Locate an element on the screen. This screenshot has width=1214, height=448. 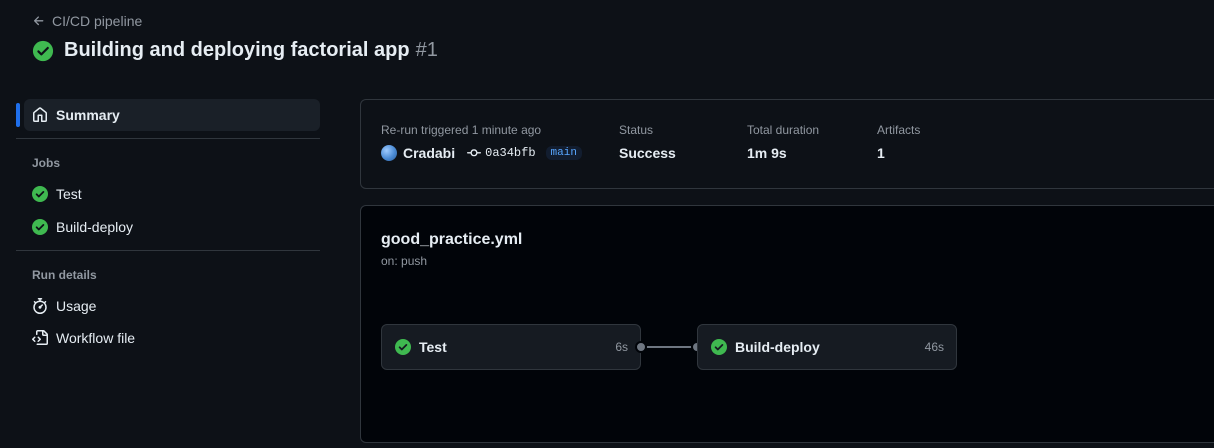
run-number: #1 is located at coordinates (426, 50).